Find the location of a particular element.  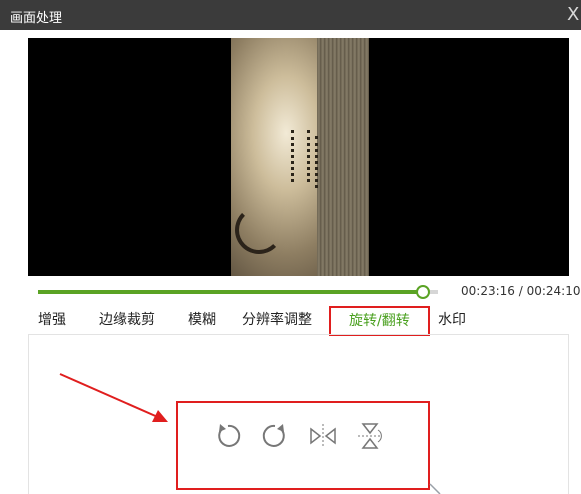

rotate-counterclockwise-icon is located at coordinates (228, 436).